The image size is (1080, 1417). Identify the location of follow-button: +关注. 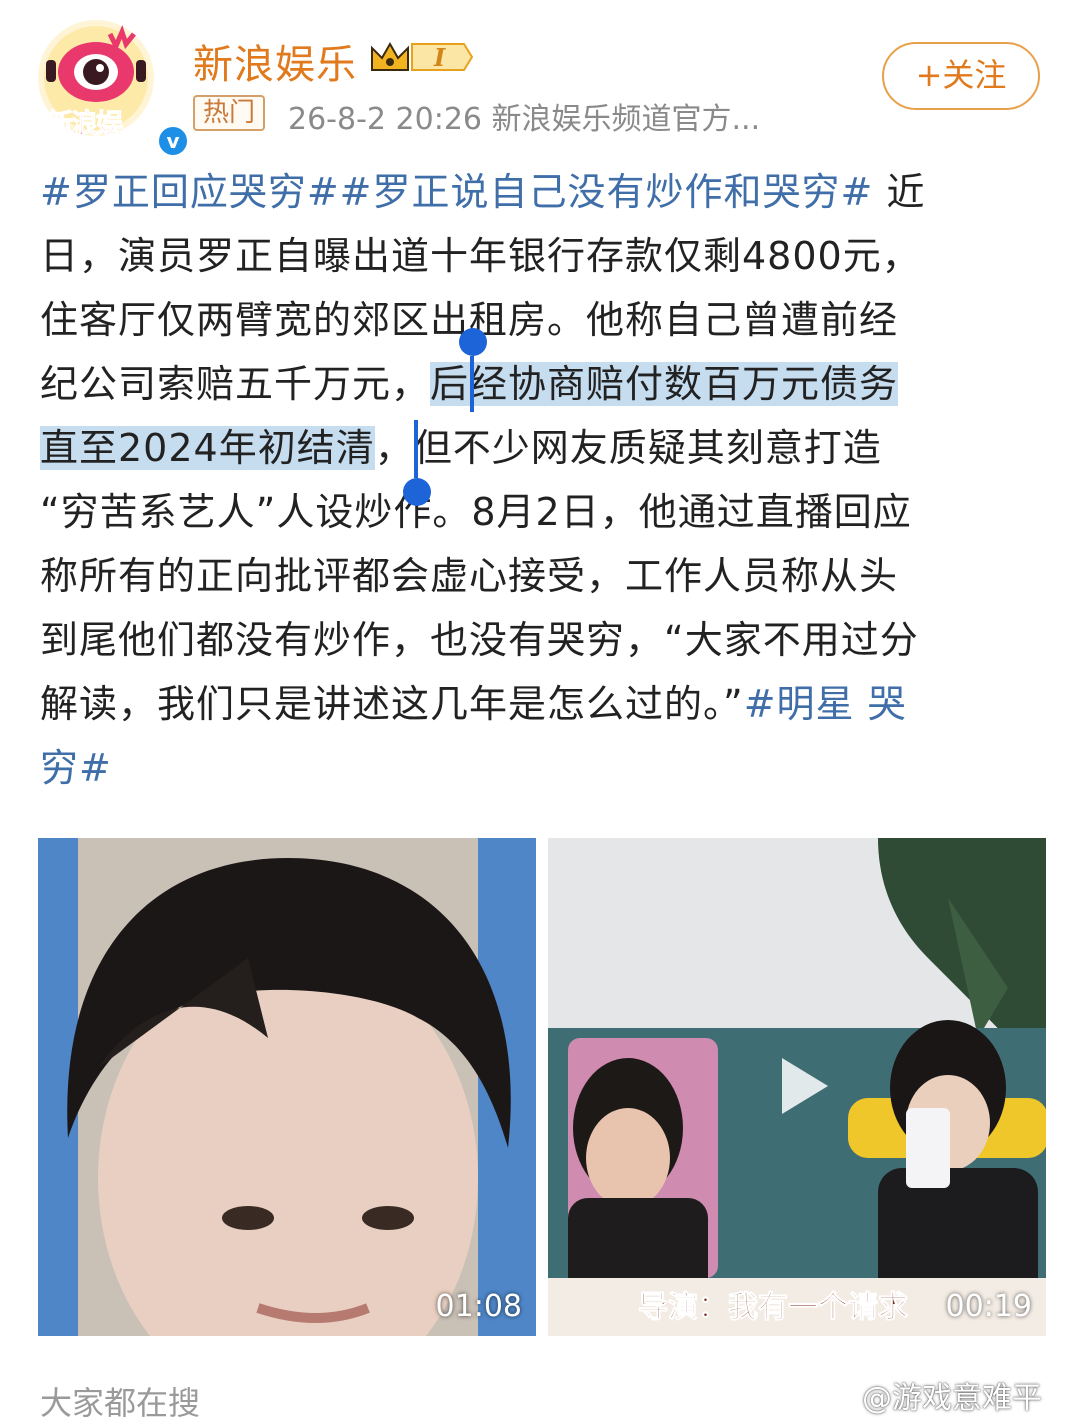
(961, 76).